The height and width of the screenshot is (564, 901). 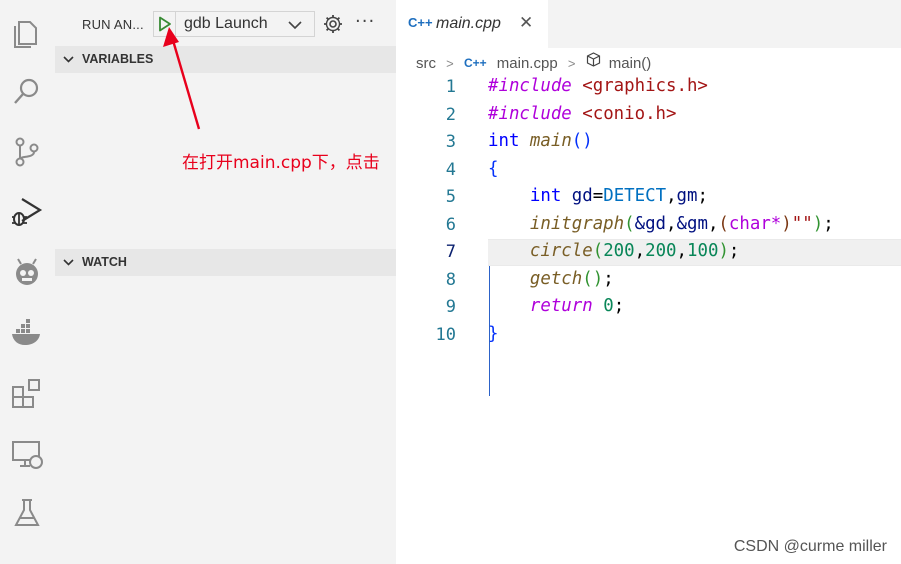 What do you see at coordinates (593, 59) in the screenshot?
I see `method-cube-icon` at bounding box center [593, 59].